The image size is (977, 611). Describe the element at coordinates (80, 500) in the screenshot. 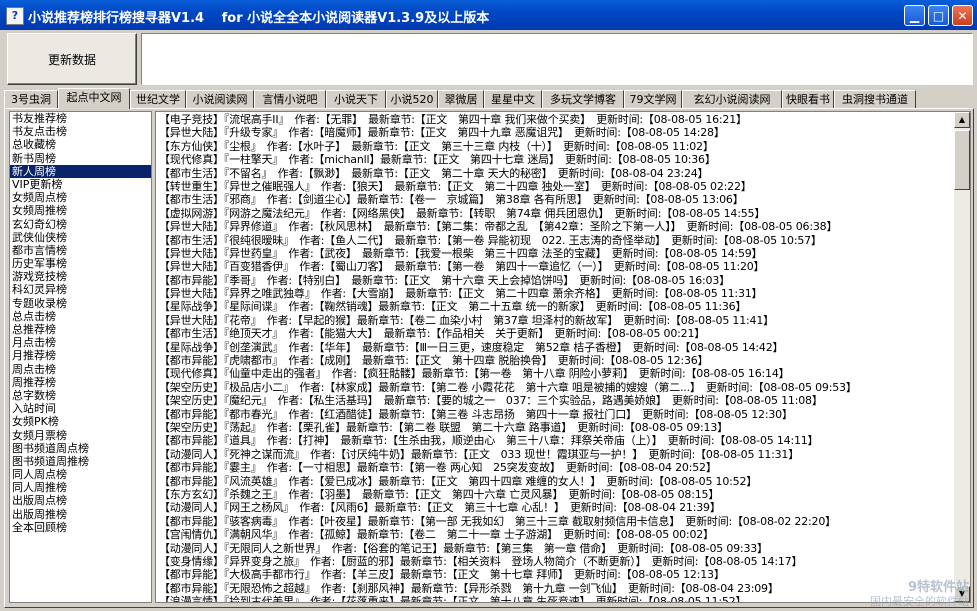

I see `ranking-item: 出版周点榜` at that location.